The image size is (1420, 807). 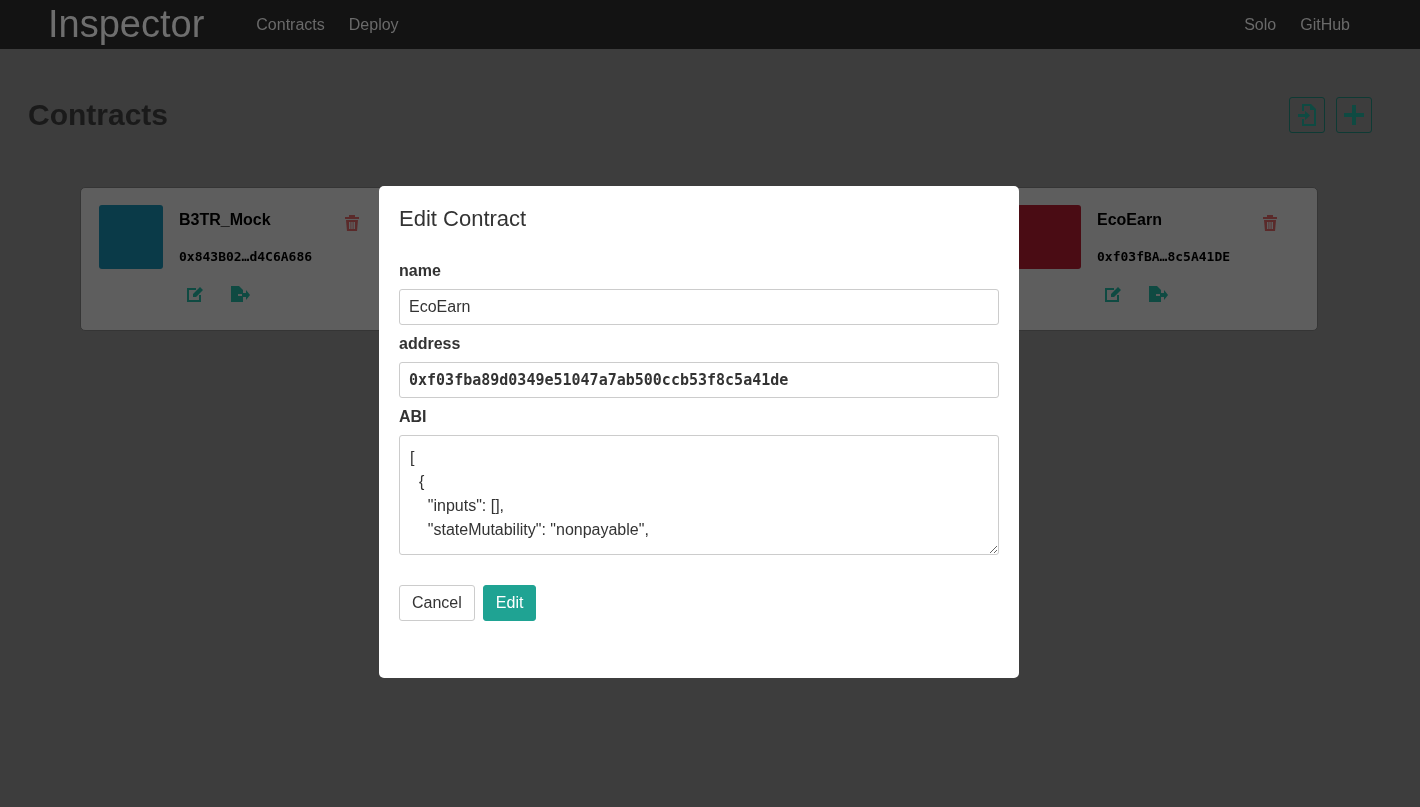 What do you see at coordinates (509, 603) in the screenshot?
I see `edit-button: Edit` at bounding box center [509, 603].